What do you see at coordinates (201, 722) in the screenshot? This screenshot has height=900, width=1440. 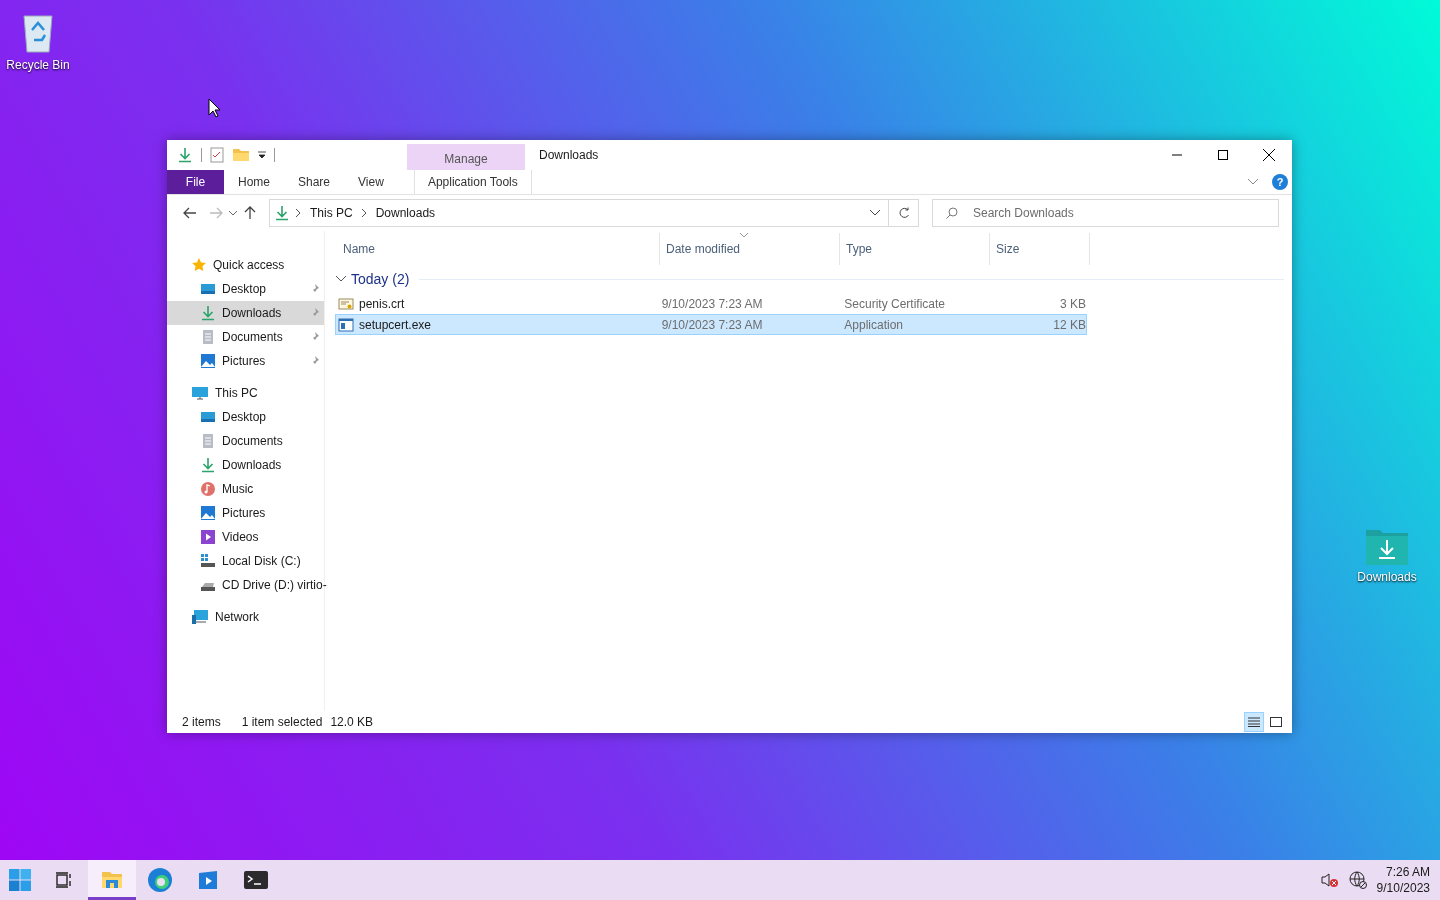 I see `item-count: 2 items` at bounding box center [201, 722].